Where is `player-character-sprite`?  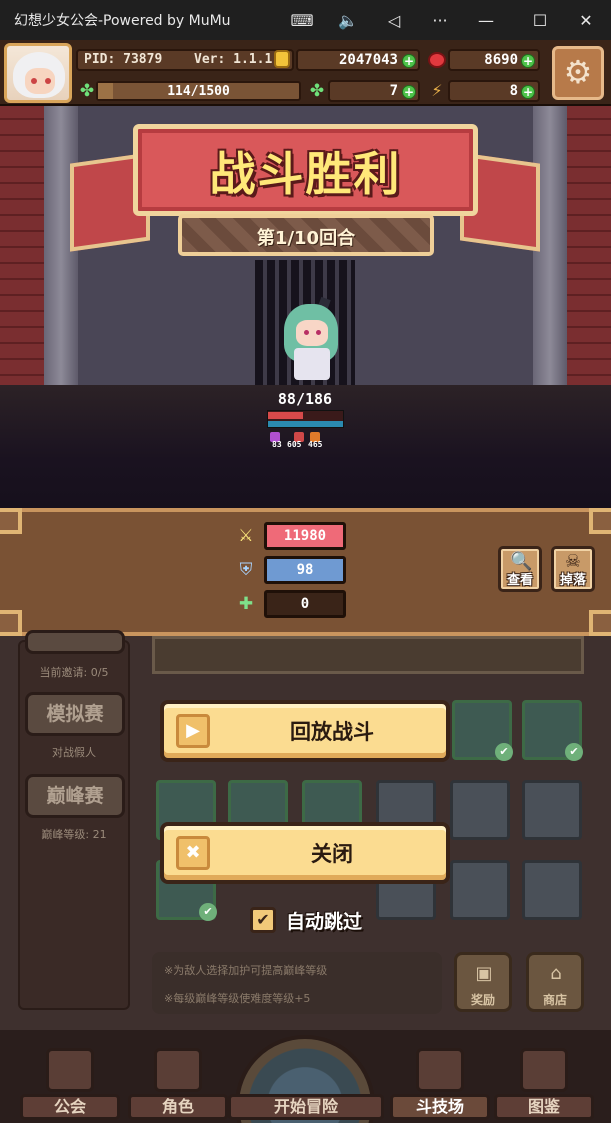 player-character-sprite is located at coordinates (311, 340).